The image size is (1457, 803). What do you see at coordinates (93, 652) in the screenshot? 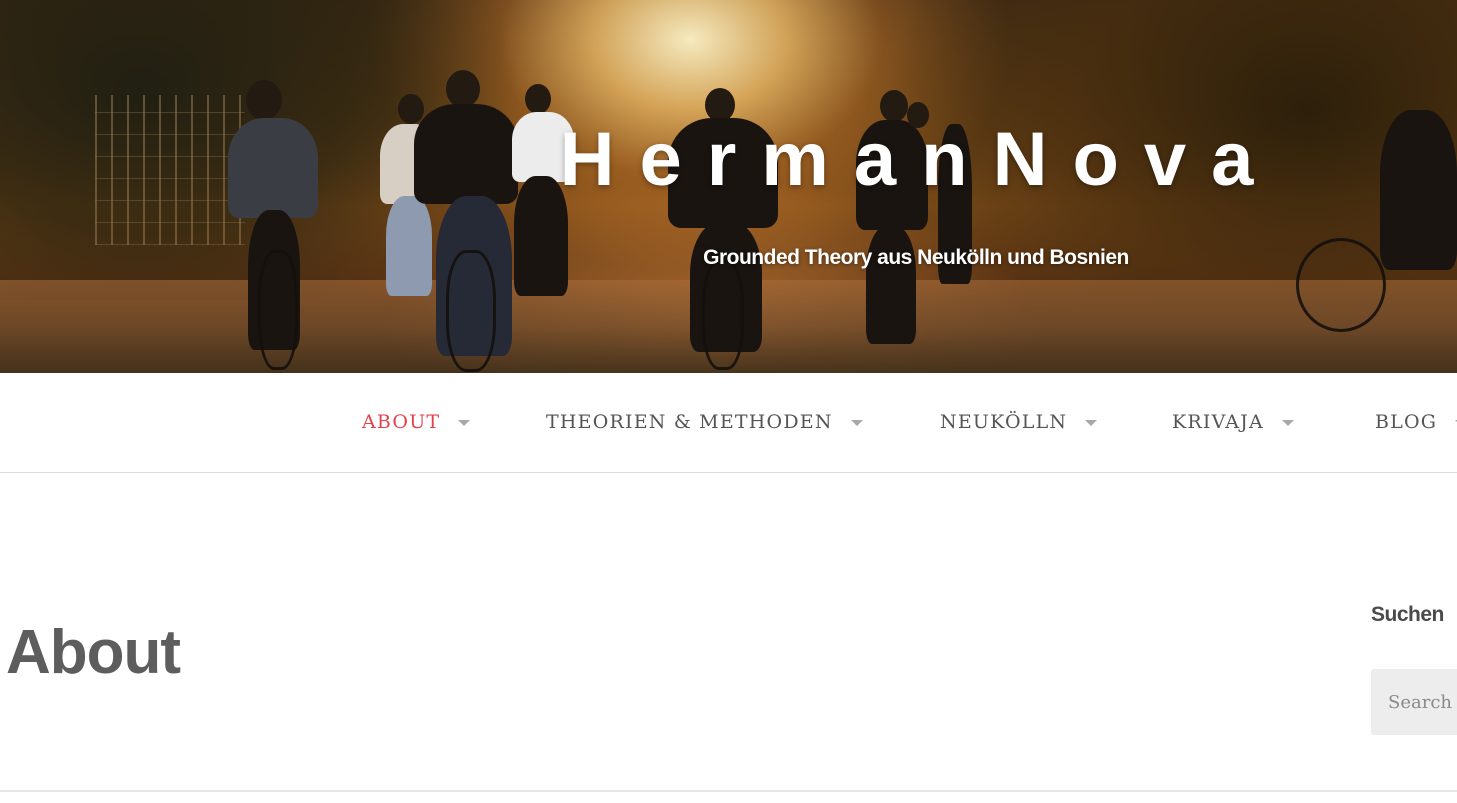
I see `page-title: About` at bounding box center [93, 652].